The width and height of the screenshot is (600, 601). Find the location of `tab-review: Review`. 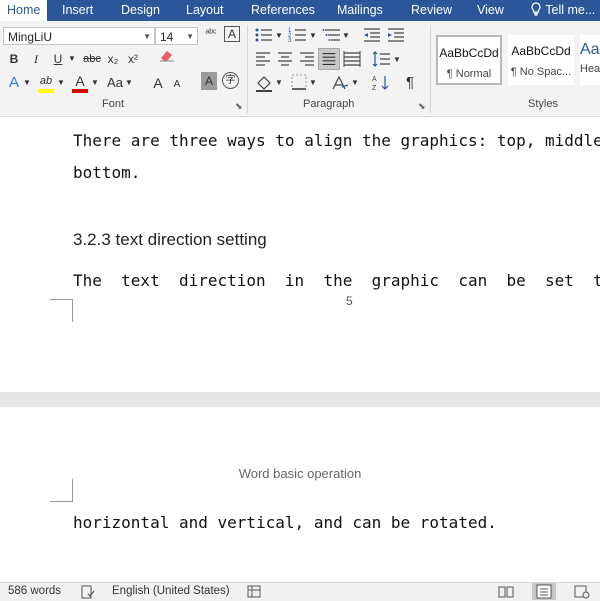

tab-review: Review is located at coordinates (431, 10).